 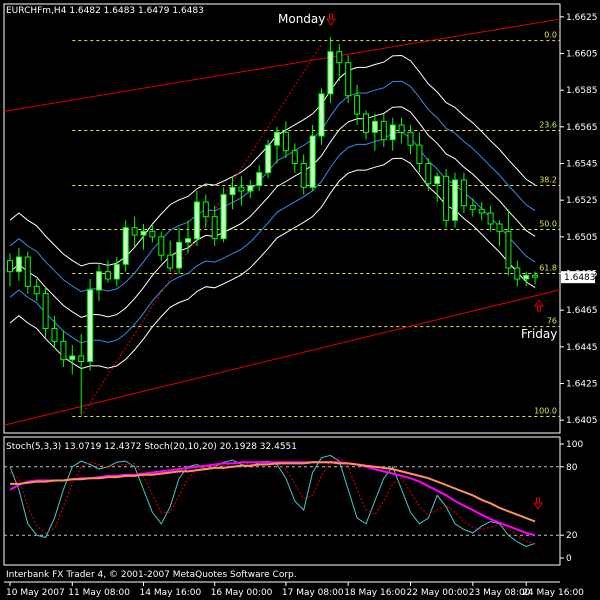 What do you see at coordinates (331, 19) in the screenshot?
I see `monday-down-arrow` at bounding box center [331, 19].